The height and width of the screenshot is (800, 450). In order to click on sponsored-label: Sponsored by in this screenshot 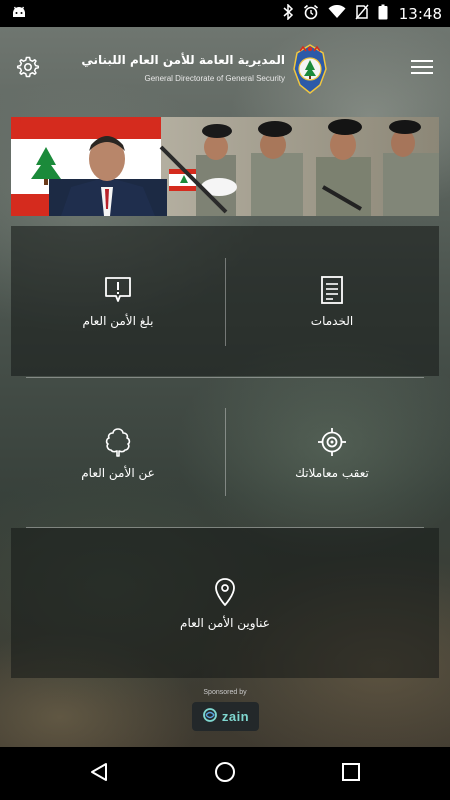, I will do `click(225, 692)`.